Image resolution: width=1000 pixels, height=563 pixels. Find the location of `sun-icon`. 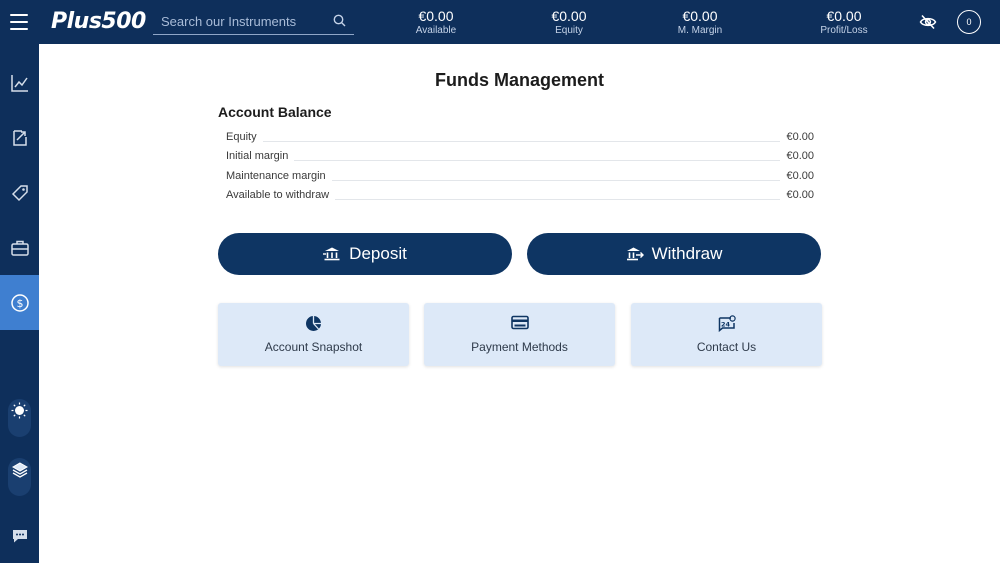

sun-icon is located at coordinates (19, 410).